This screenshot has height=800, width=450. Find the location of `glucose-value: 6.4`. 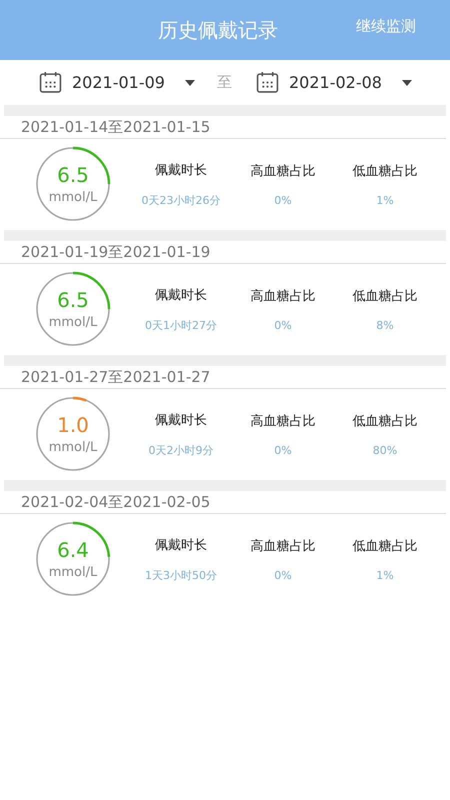

glucose-value: 6.4 is located at coordinates (73, 550).